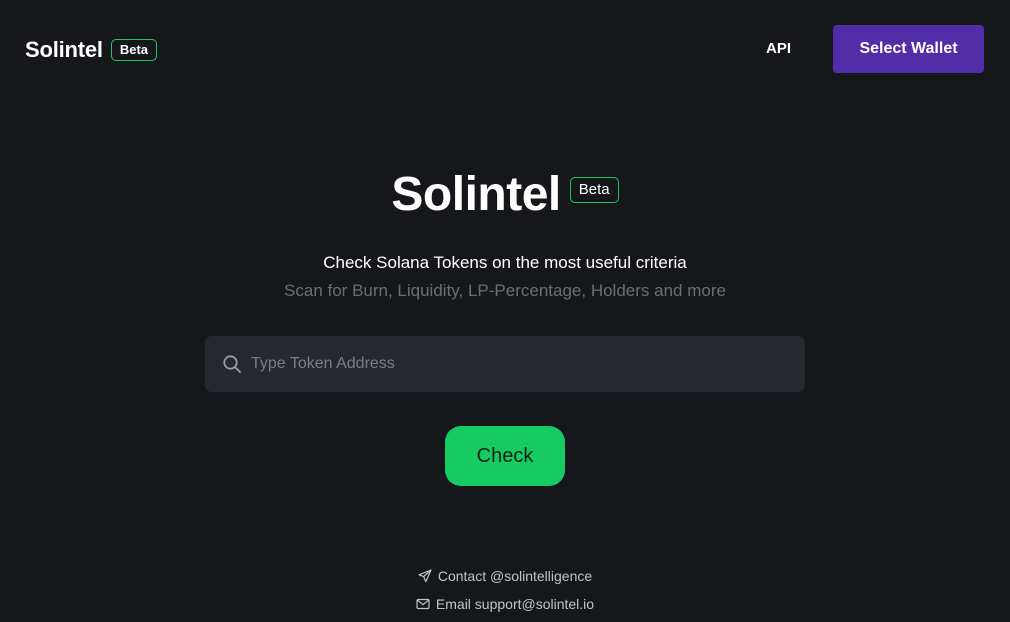 The image size is (1010, 622). What do you see at coordinates (134, 50) in the screenshot?
I see `beta-badge: Beta` at bounding box center [134, 50].